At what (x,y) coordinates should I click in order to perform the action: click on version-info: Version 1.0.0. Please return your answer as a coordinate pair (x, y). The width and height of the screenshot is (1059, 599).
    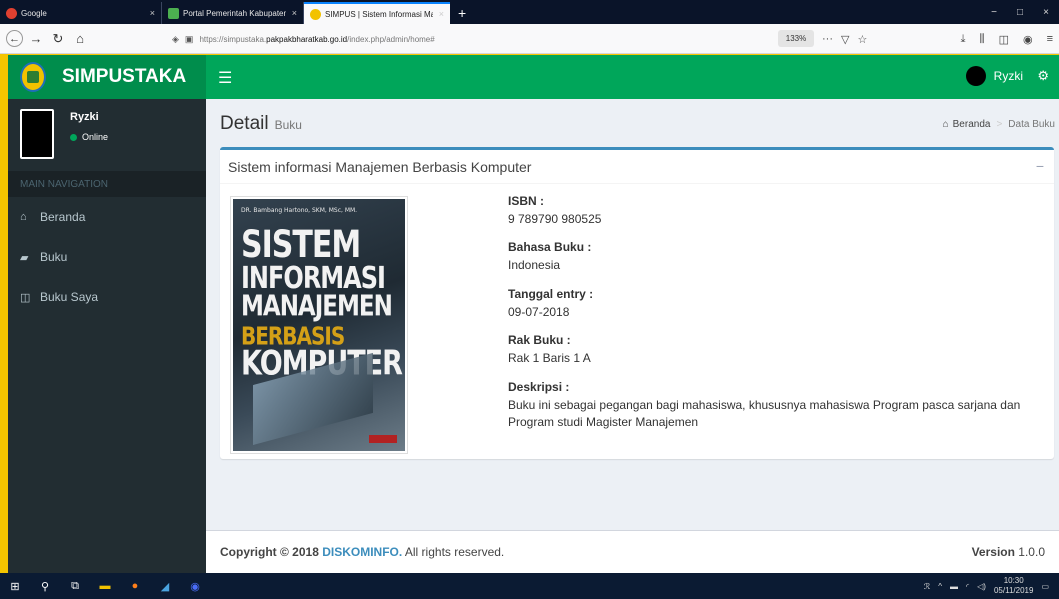
    Looking at the image, I should click on (1008, 552).